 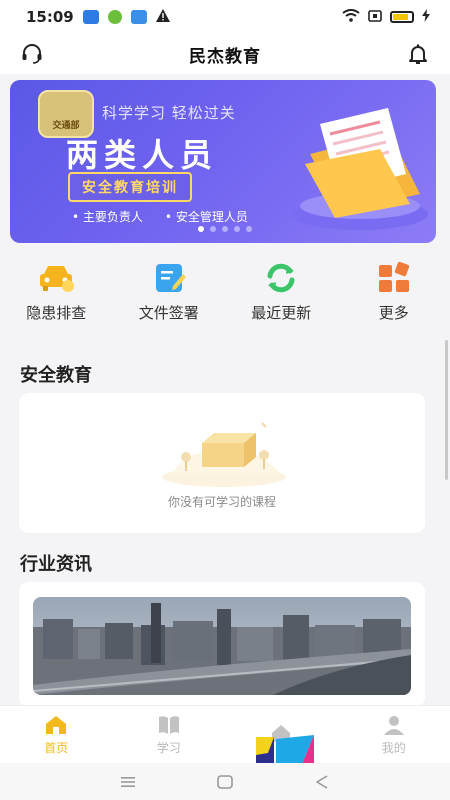 I want to click on banner-pill: 安全教育培训, so click(x=130, y=187).